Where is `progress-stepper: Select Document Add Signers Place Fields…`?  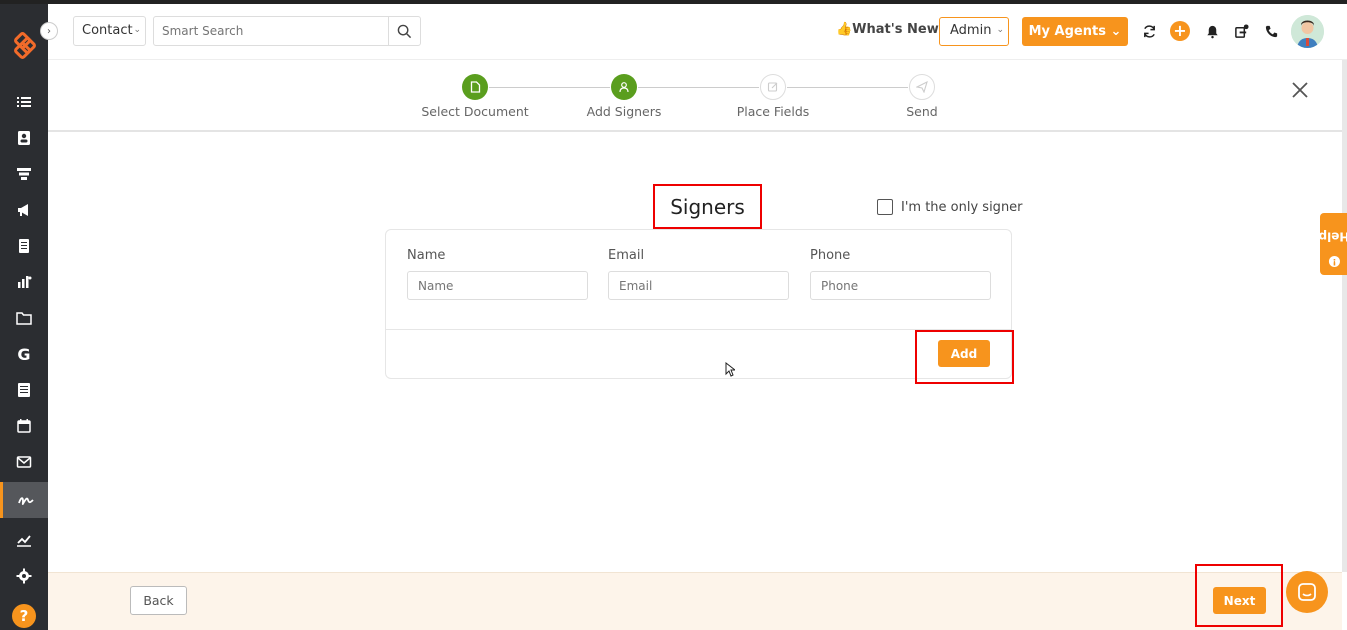
progress-stepper: Select Document Add Signers Place Fields… is located at coordinates (695, 96).